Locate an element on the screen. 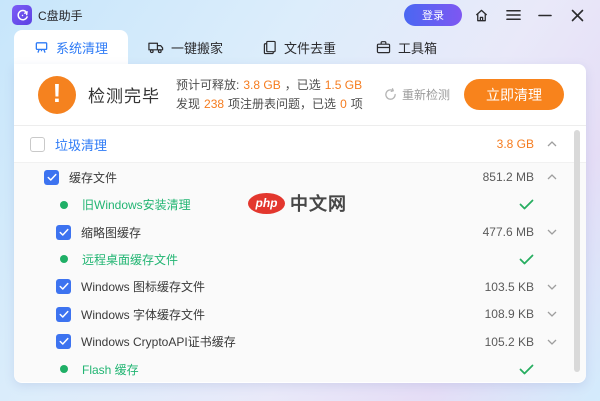  registry-count: 238 is located at coordinates (214, 103).